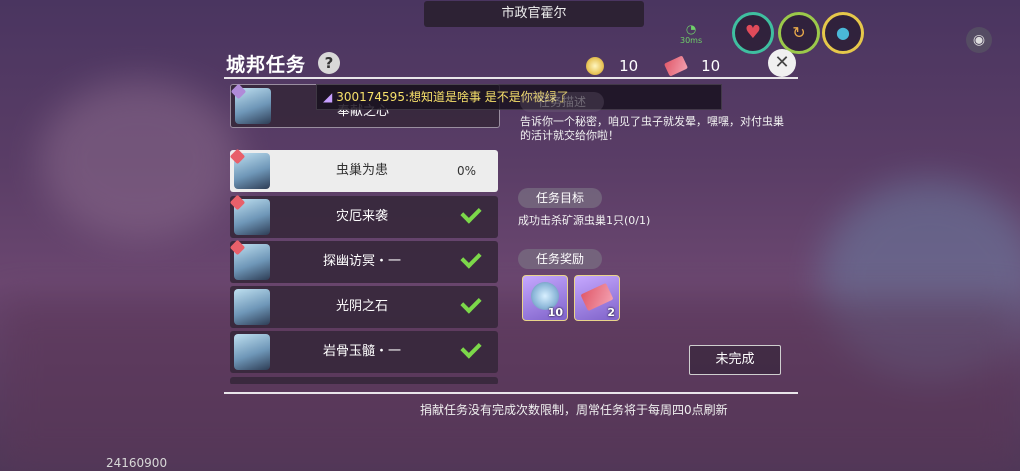  What do you see at coordinates (555, 312) in the screenshot?
I see `reward-count: 10` at bounding box center [555, 312].